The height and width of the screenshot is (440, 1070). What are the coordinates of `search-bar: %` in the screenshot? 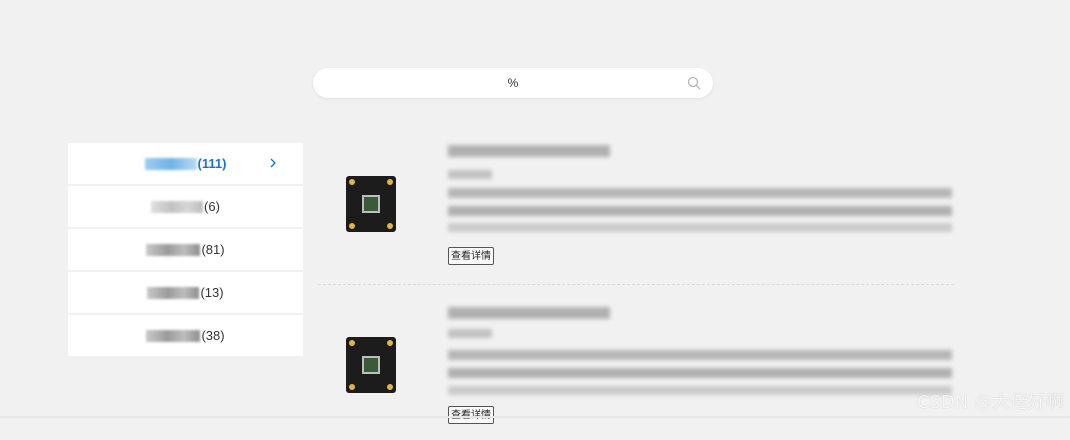 It's located at (513, 83).